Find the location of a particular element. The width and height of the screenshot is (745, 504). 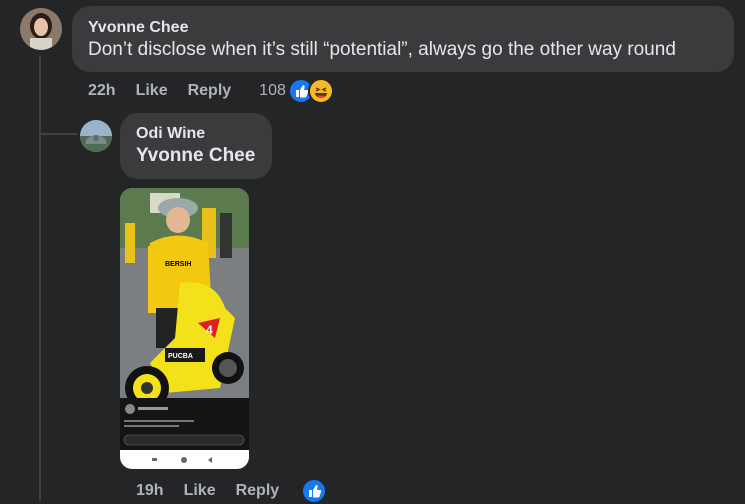

bike-number: 4 is located at coordinates (209, 330).